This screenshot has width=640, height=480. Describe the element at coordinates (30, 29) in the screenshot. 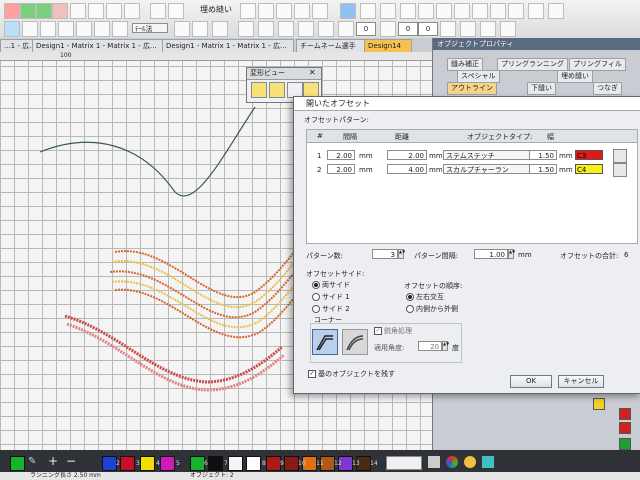

I see `select-tool-button` at that location.